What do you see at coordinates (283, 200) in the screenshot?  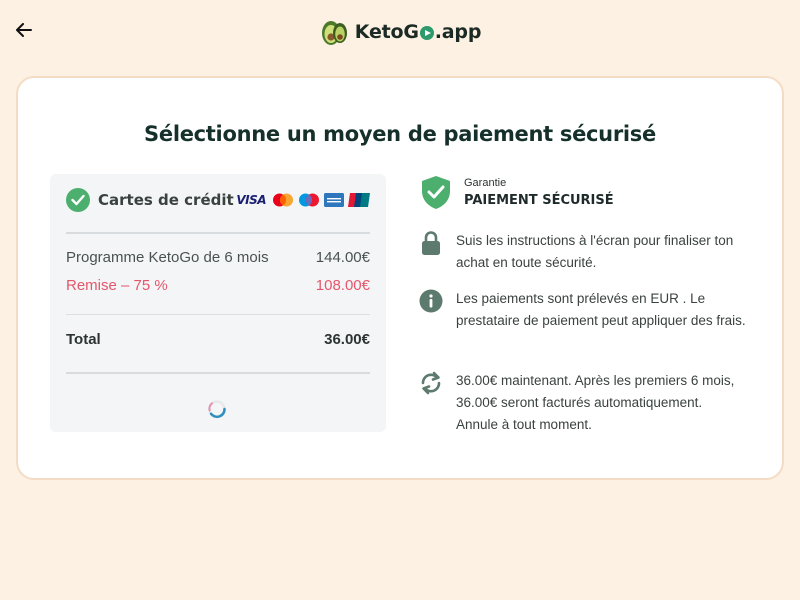 I see `mastercard-logo` at bounding box center [283, 200].